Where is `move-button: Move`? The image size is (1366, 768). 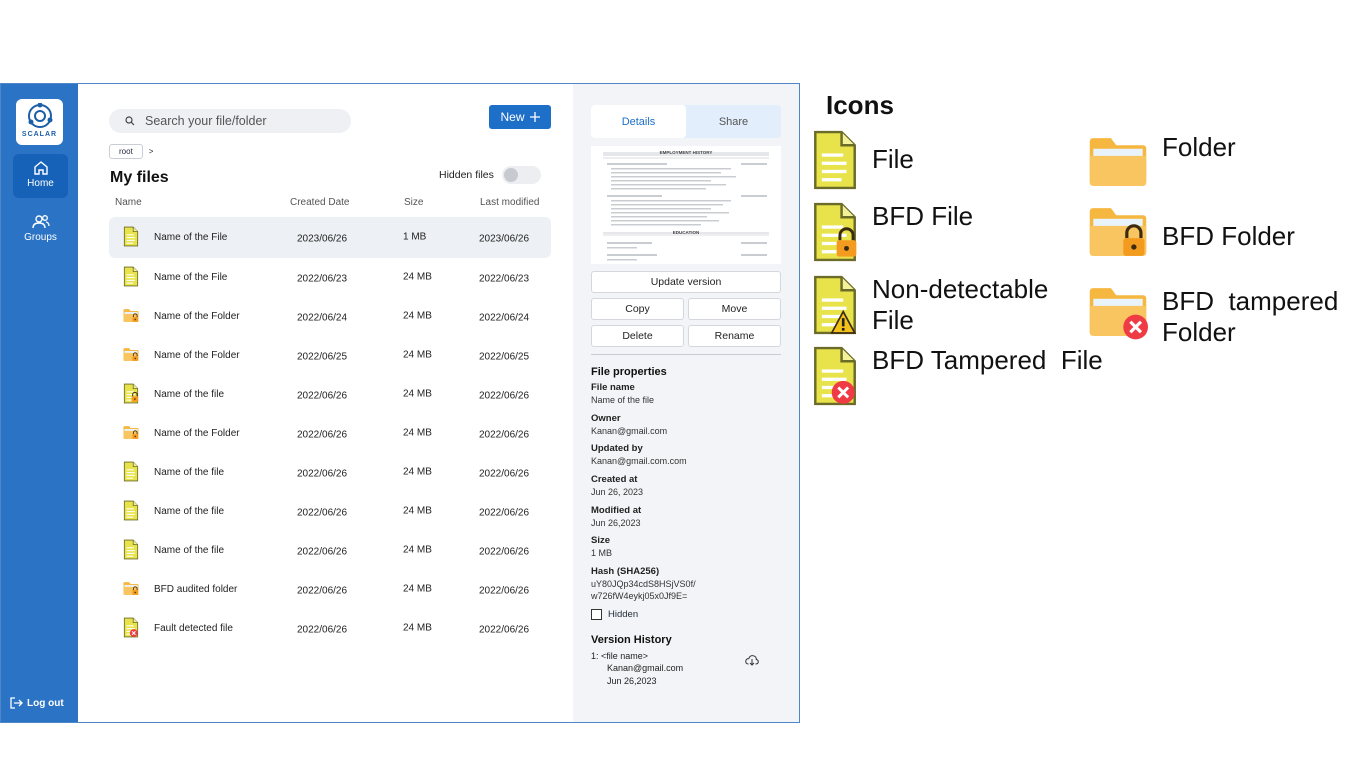
move-button: Move is located at coordinates (734, 309).